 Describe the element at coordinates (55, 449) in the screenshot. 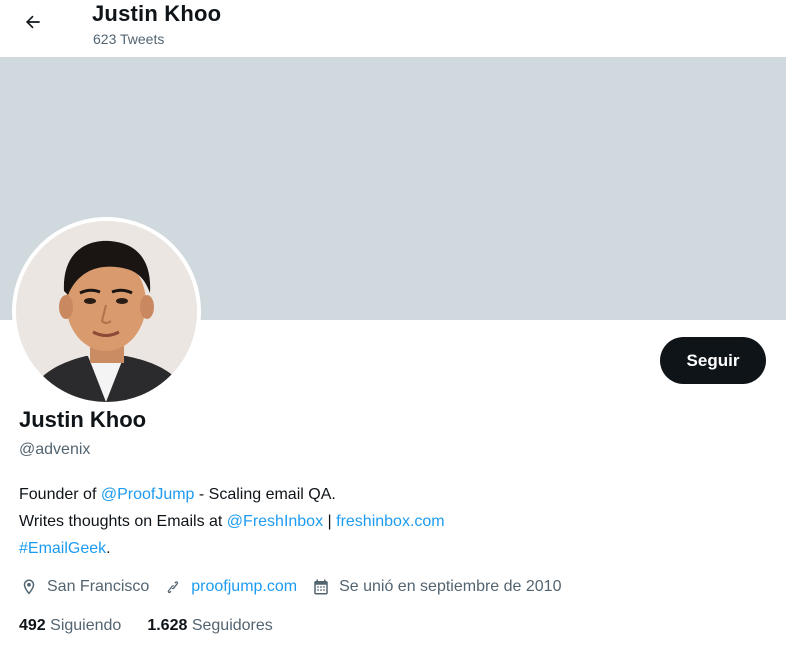

I see `profile-handle: @advenix` at that location.